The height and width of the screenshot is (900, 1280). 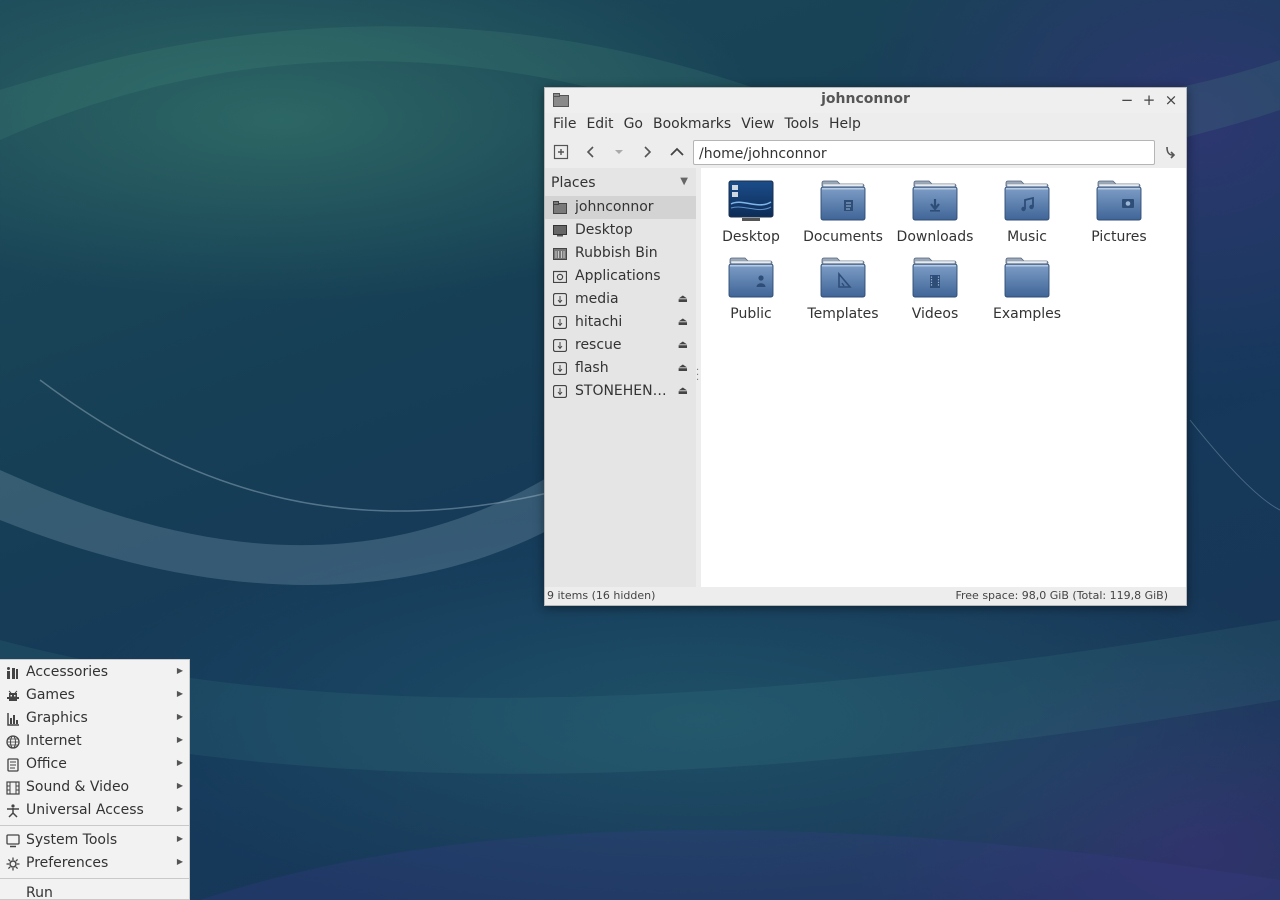 I want to click on go-button, so click(x=1170, y=152).